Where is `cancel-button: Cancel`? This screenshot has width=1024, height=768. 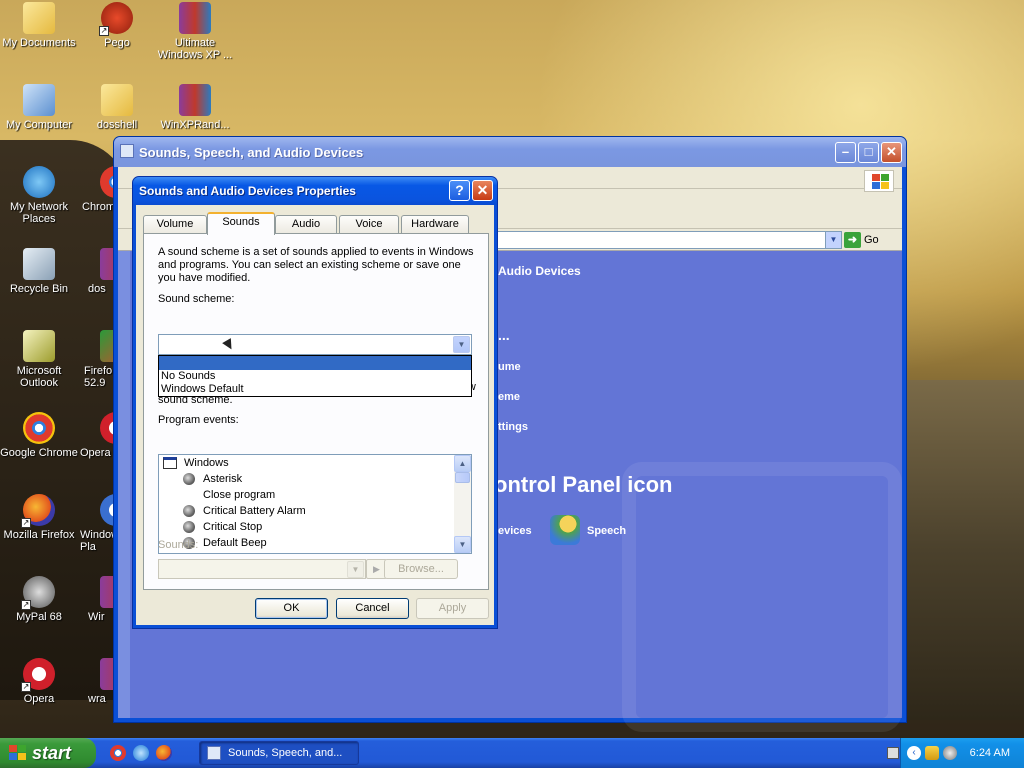 cancel-button: Cancel is located at coordinates (372, 608).